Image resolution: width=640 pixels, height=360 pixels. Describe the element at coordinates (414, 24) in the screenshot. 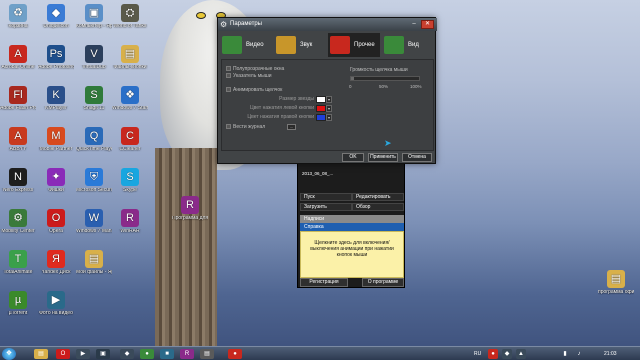

I see `minimize-button: –` at that location.